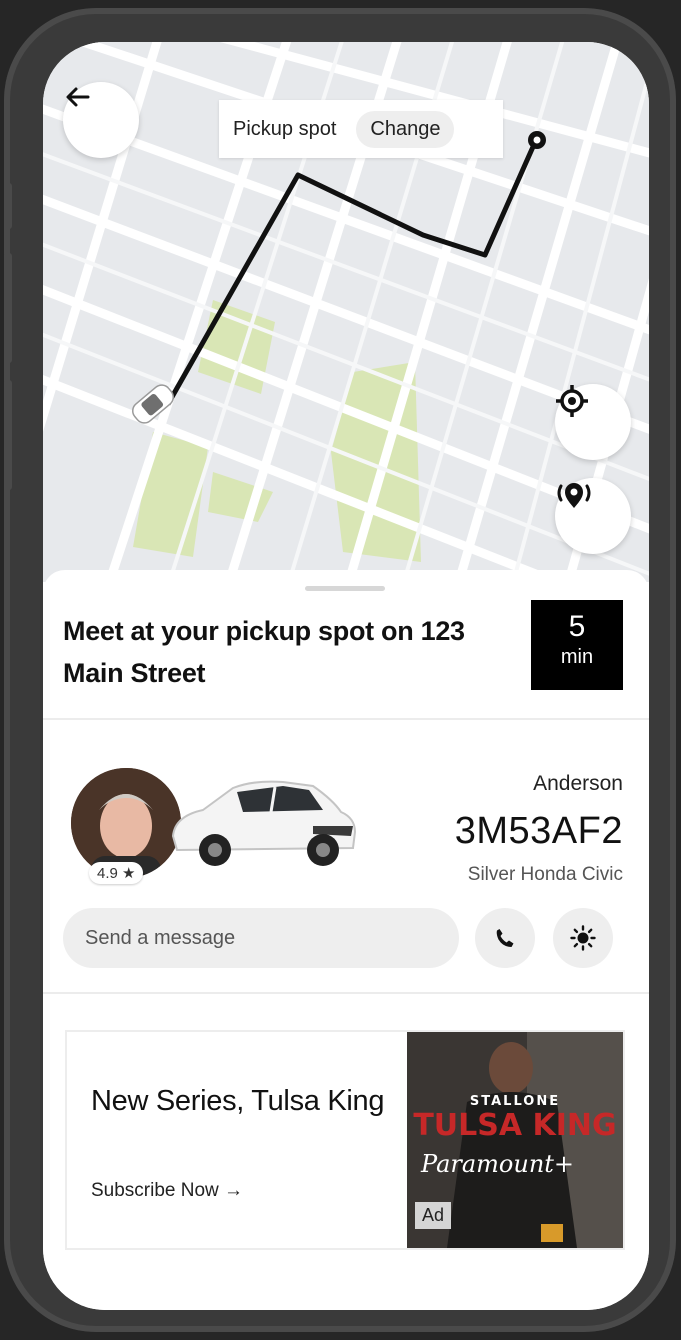 This screenshot has height=1340, width=681. What do you see at coordinates (405, 129) in the screenshot?
I see `change-pickup-button: Change` at bounding box center [405, 129].